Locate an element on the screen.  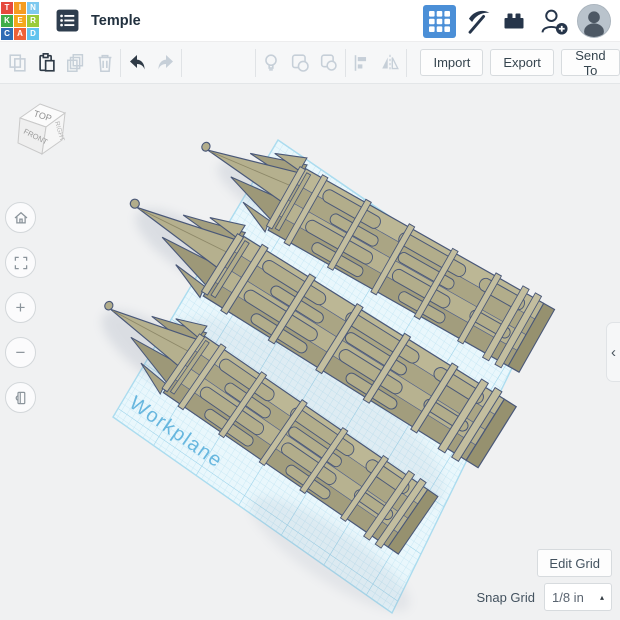
blocks-view-button is located at coordinates (439, 21).